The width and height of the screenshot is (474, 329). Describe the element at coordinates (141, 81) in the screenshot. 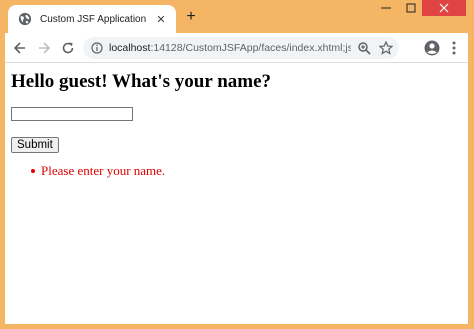

I see `page-heading: Hello guest! What's your name?` at that location.